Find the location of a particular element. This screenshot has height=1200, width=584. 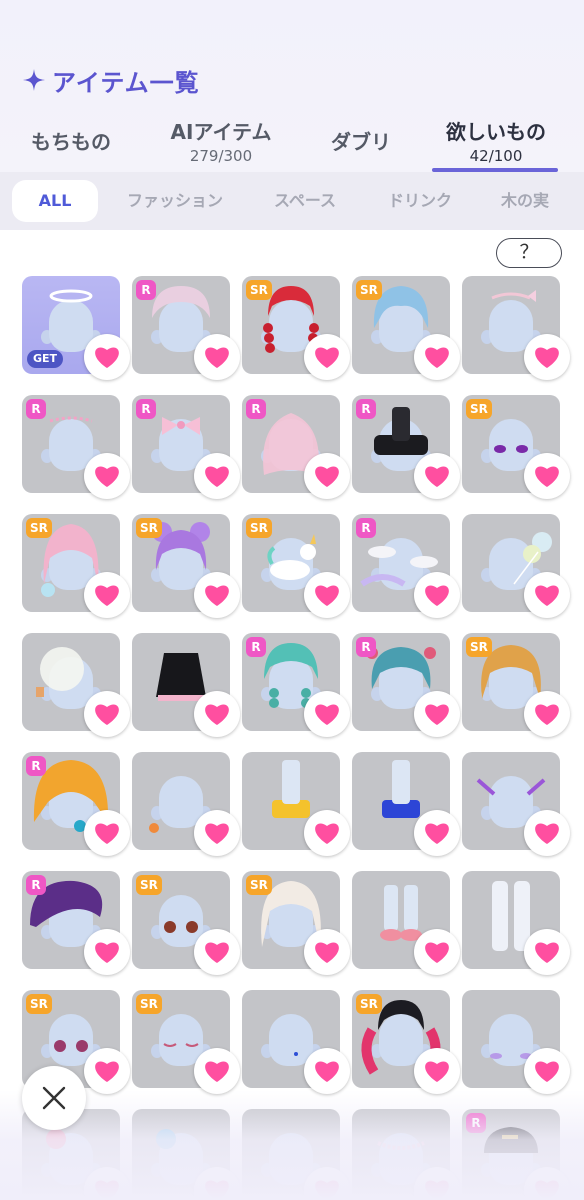

tab-ai-items-label: AIアイテム is located at coordinates (221, 132).